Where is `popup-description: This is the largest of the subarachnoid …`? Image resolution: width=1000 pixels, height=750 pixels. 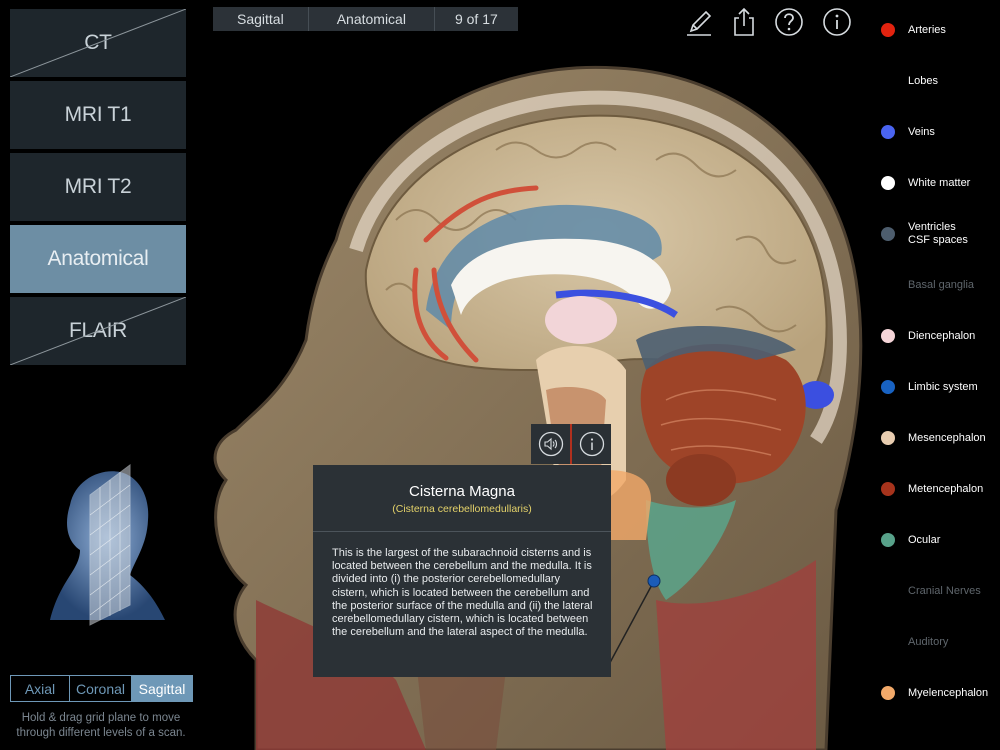 popup-description: This is the largest of the subarachnoid … is located at coordinates (462, 593).